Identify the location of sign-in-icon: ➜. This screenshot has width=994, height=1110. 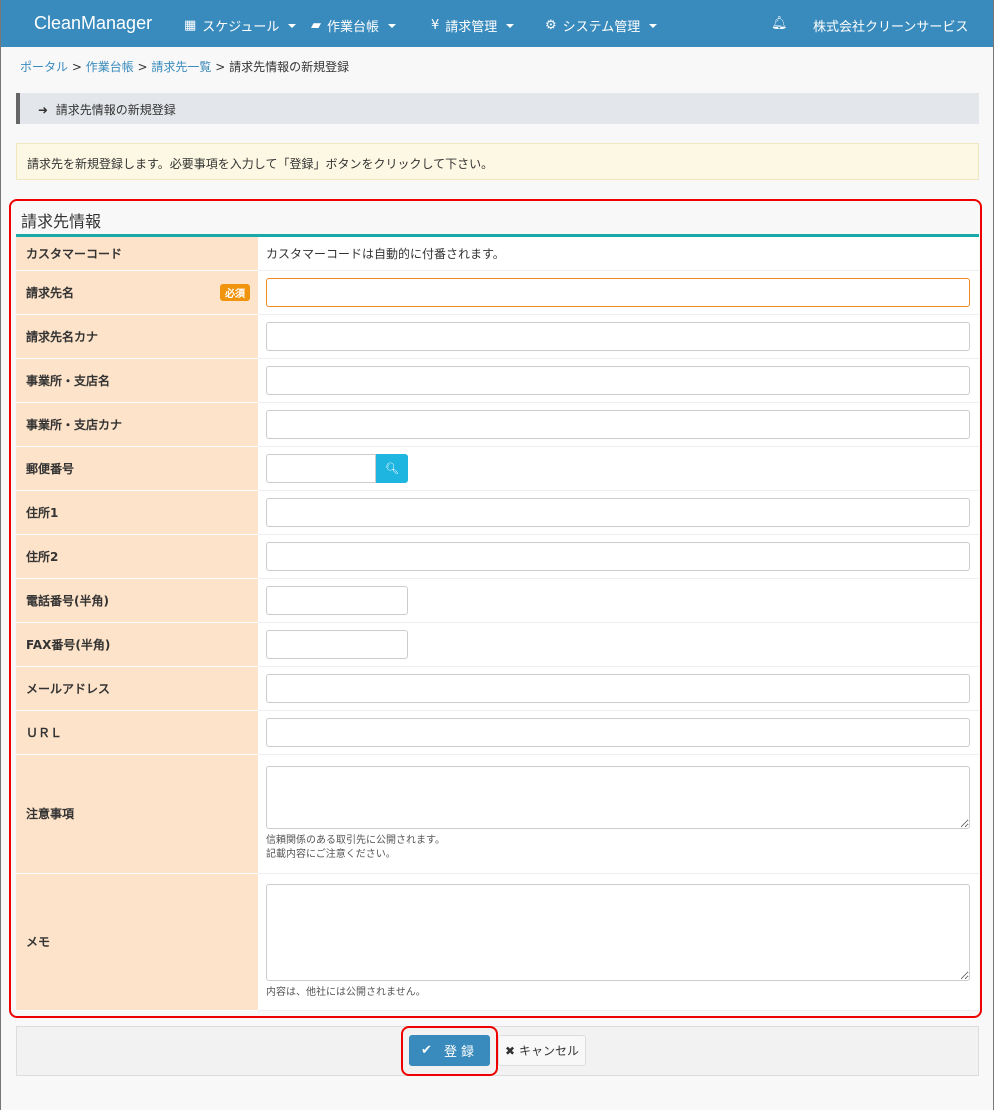
(43, 110).